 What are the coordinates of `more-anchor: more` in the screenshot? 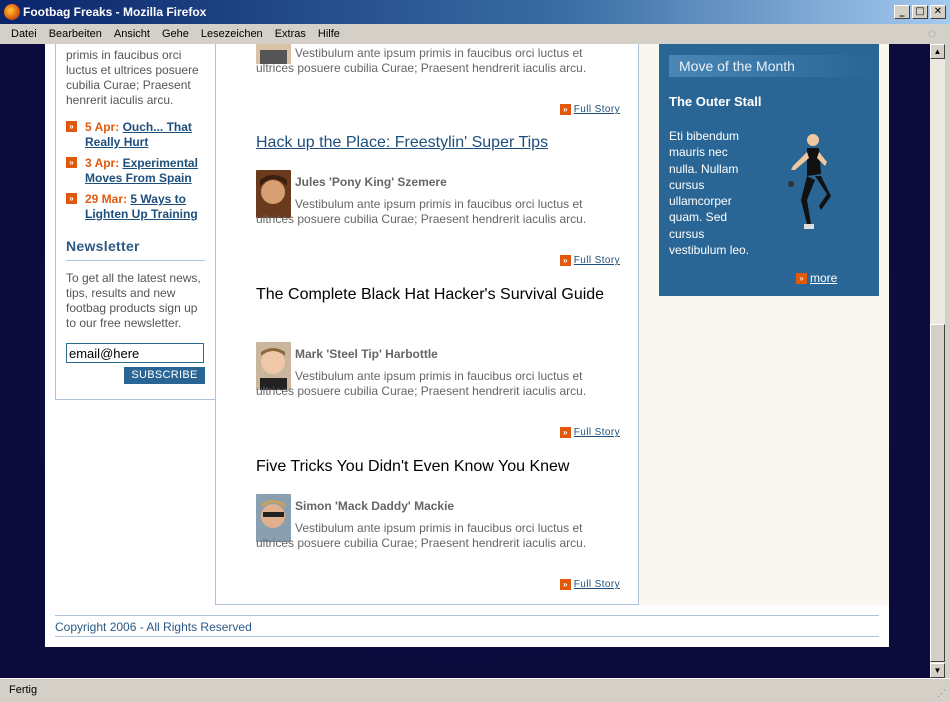 It's located at (823, 278).